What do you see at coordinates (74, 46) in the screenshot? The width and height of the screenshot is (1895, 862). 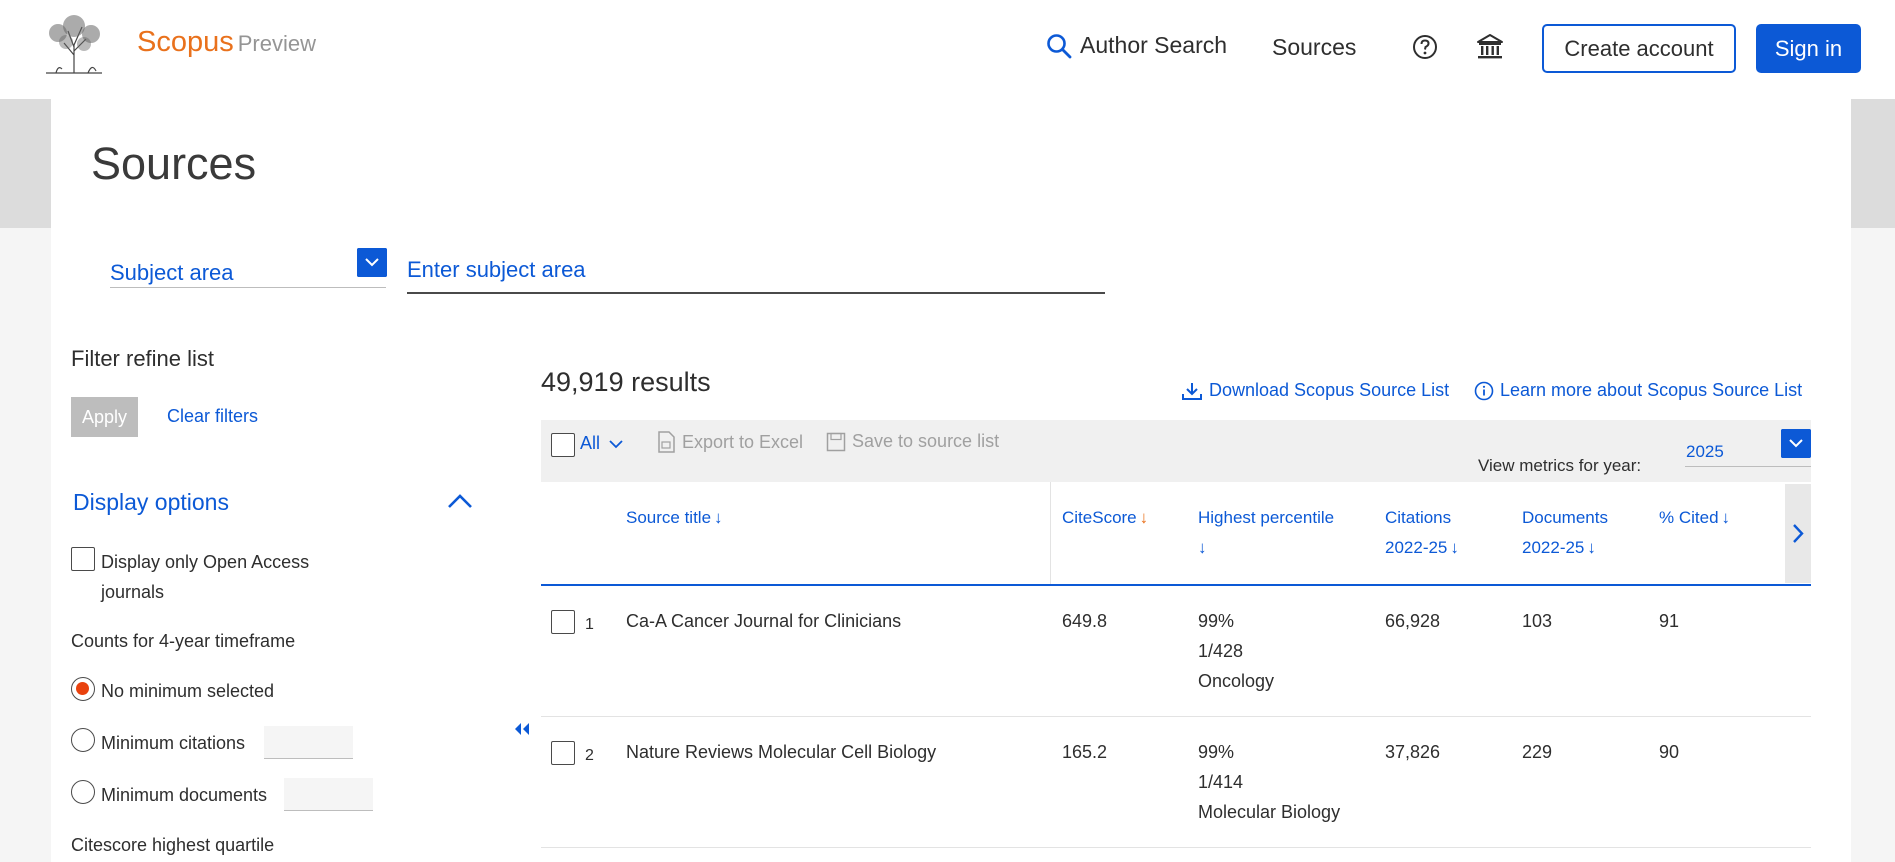 I see `elsevier-logo` at bounding box center [74, 46].